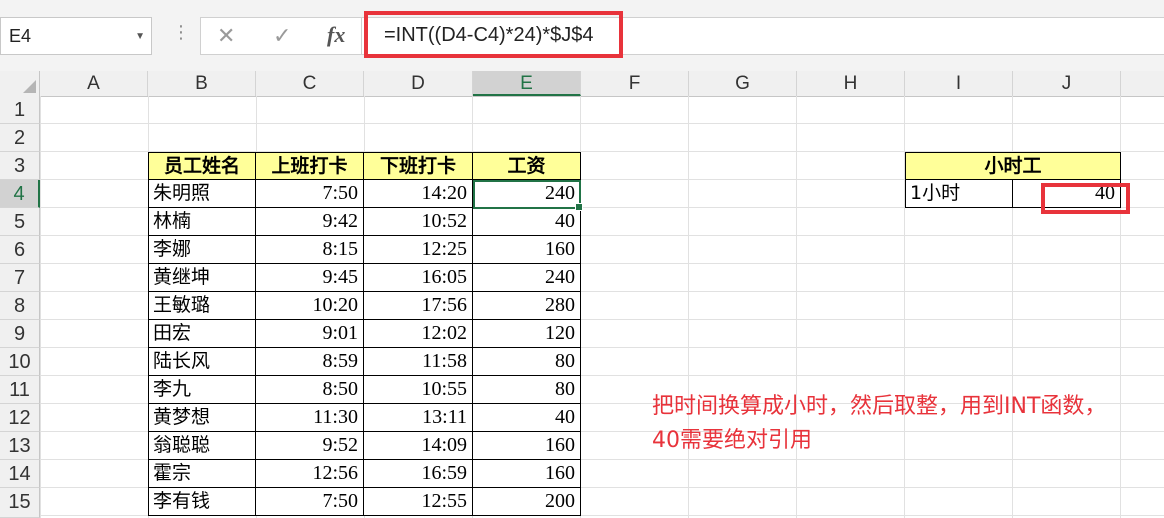 This screenshot has height=518, width=1164. Describe the element at coordinates (418, 390) in the screenshot. I see `table-cell-clock-out: 10:55` at that location.